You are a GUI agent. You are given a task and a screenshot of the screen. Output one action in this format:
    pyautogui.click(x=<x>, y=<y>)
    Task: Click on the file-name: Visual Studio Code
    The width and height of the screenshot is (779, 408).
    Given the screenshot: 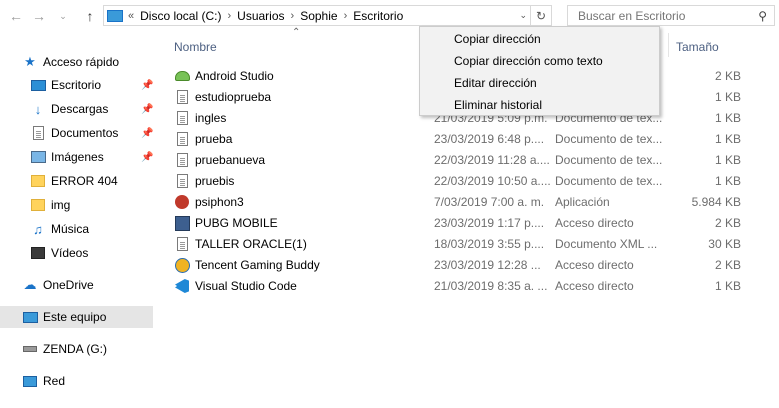 What is the action you would take?
    pyautogui.click(x=246, y=285)
    